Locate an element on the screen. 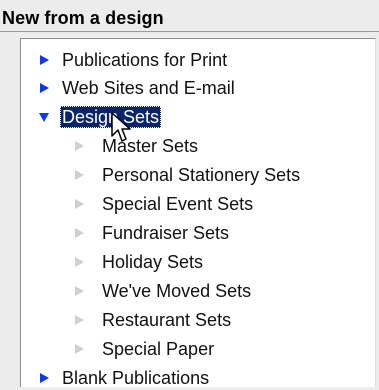 The image size is (379, 390). tree-item-label: Blank Publications is located at coordinates (136, 377).